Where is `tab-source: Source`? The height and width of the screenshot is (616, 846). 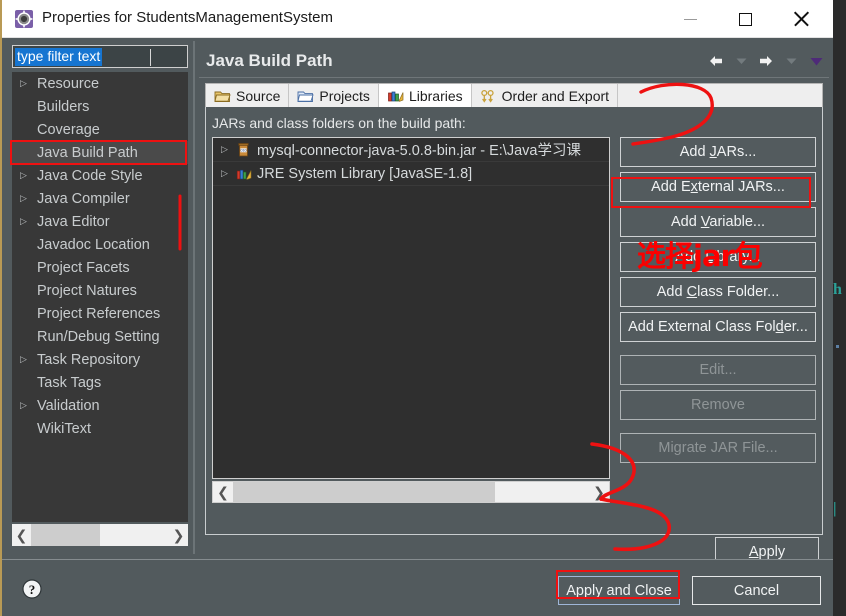 tab-source: Source is located at coordinates (248, 95).